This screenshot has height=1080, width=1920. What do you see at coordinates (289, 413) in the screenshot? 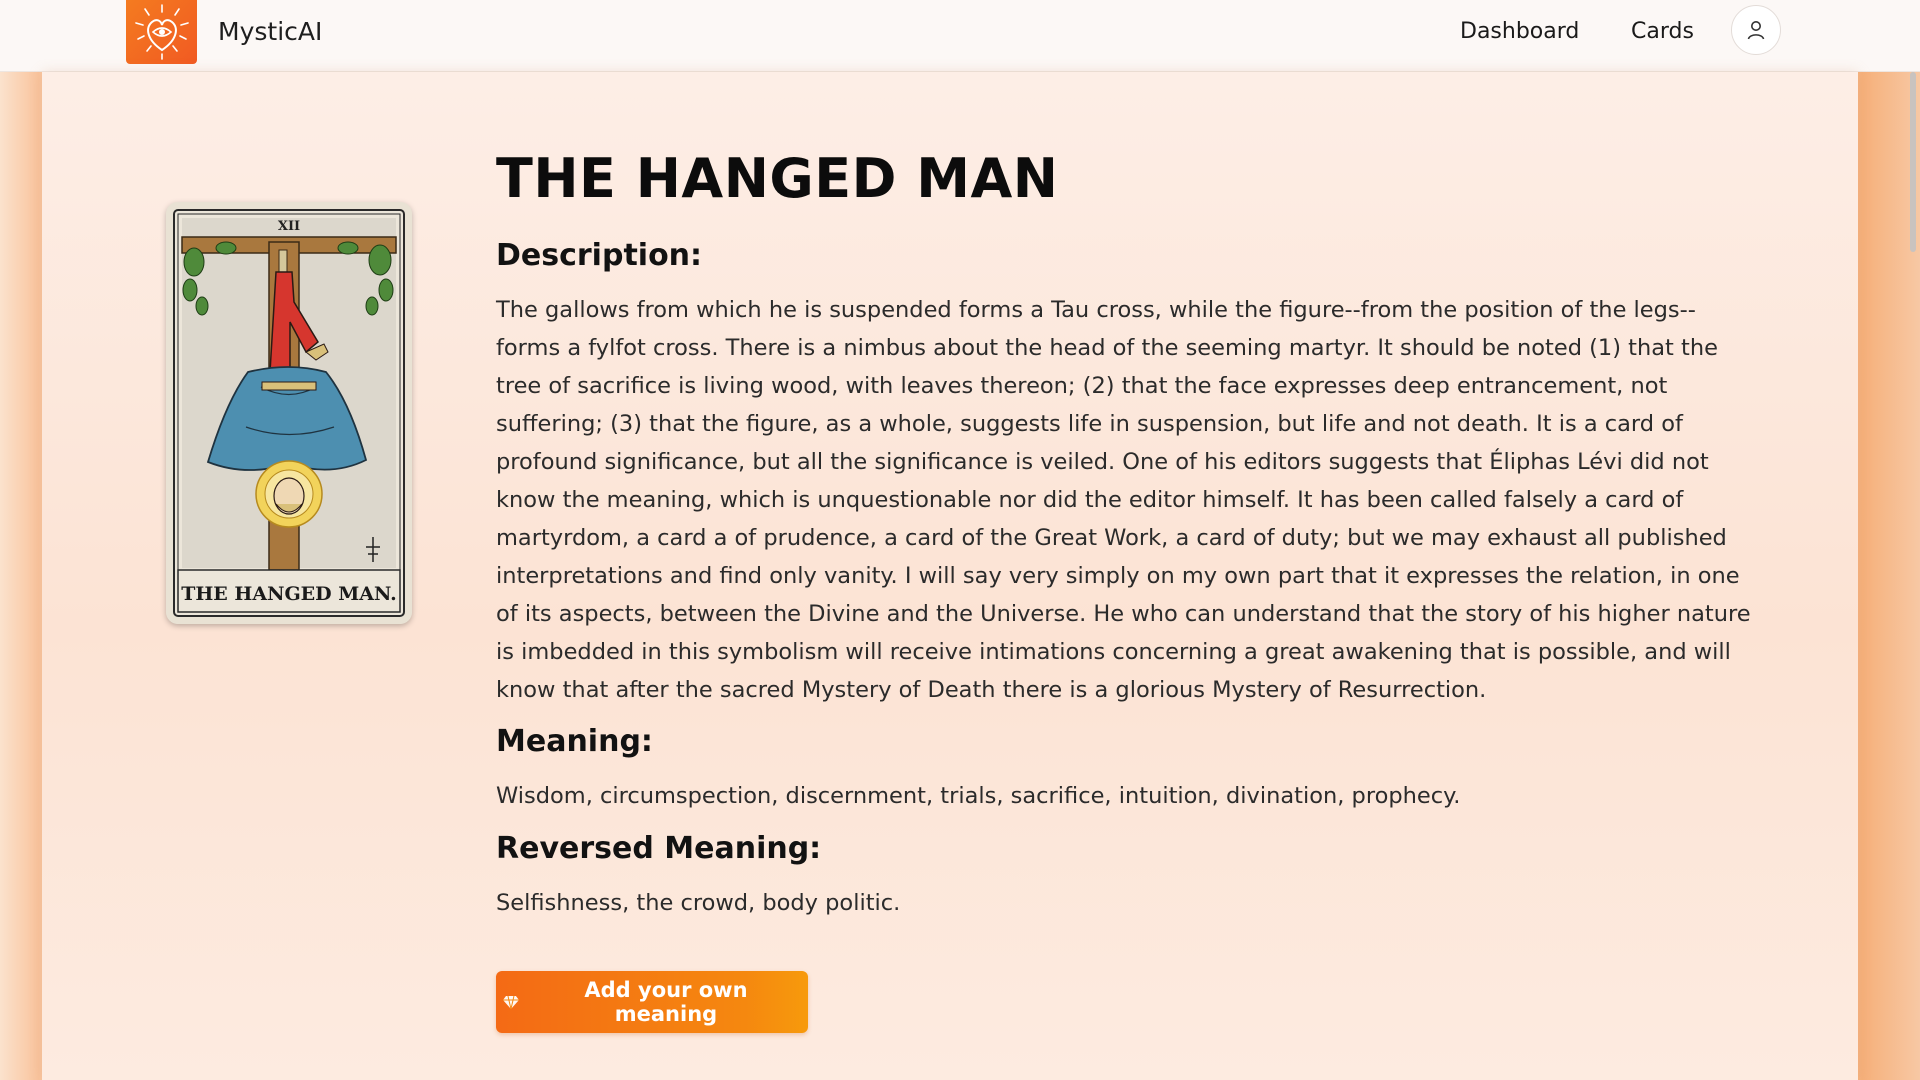
I see `tarot-card-image: XII THE HANGED MAN.` at bounding box center [289, 413].